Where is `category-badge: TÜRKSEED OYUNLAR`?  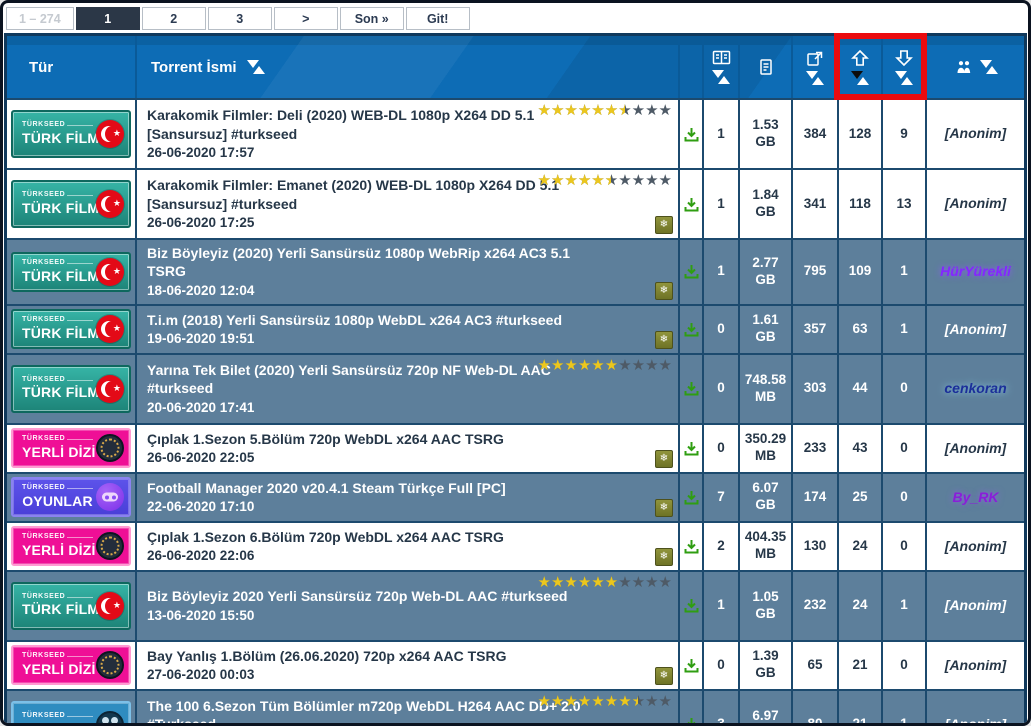 category-badge: TÜRKSEED OYUNLAR is located at coordinates (71, 497).